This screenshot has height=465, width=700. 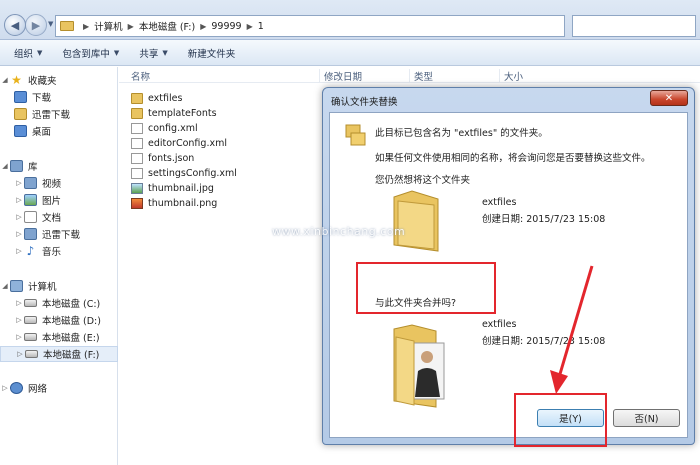 I want to click on file-row: thumbnail.png, so click(x=174, y=203).